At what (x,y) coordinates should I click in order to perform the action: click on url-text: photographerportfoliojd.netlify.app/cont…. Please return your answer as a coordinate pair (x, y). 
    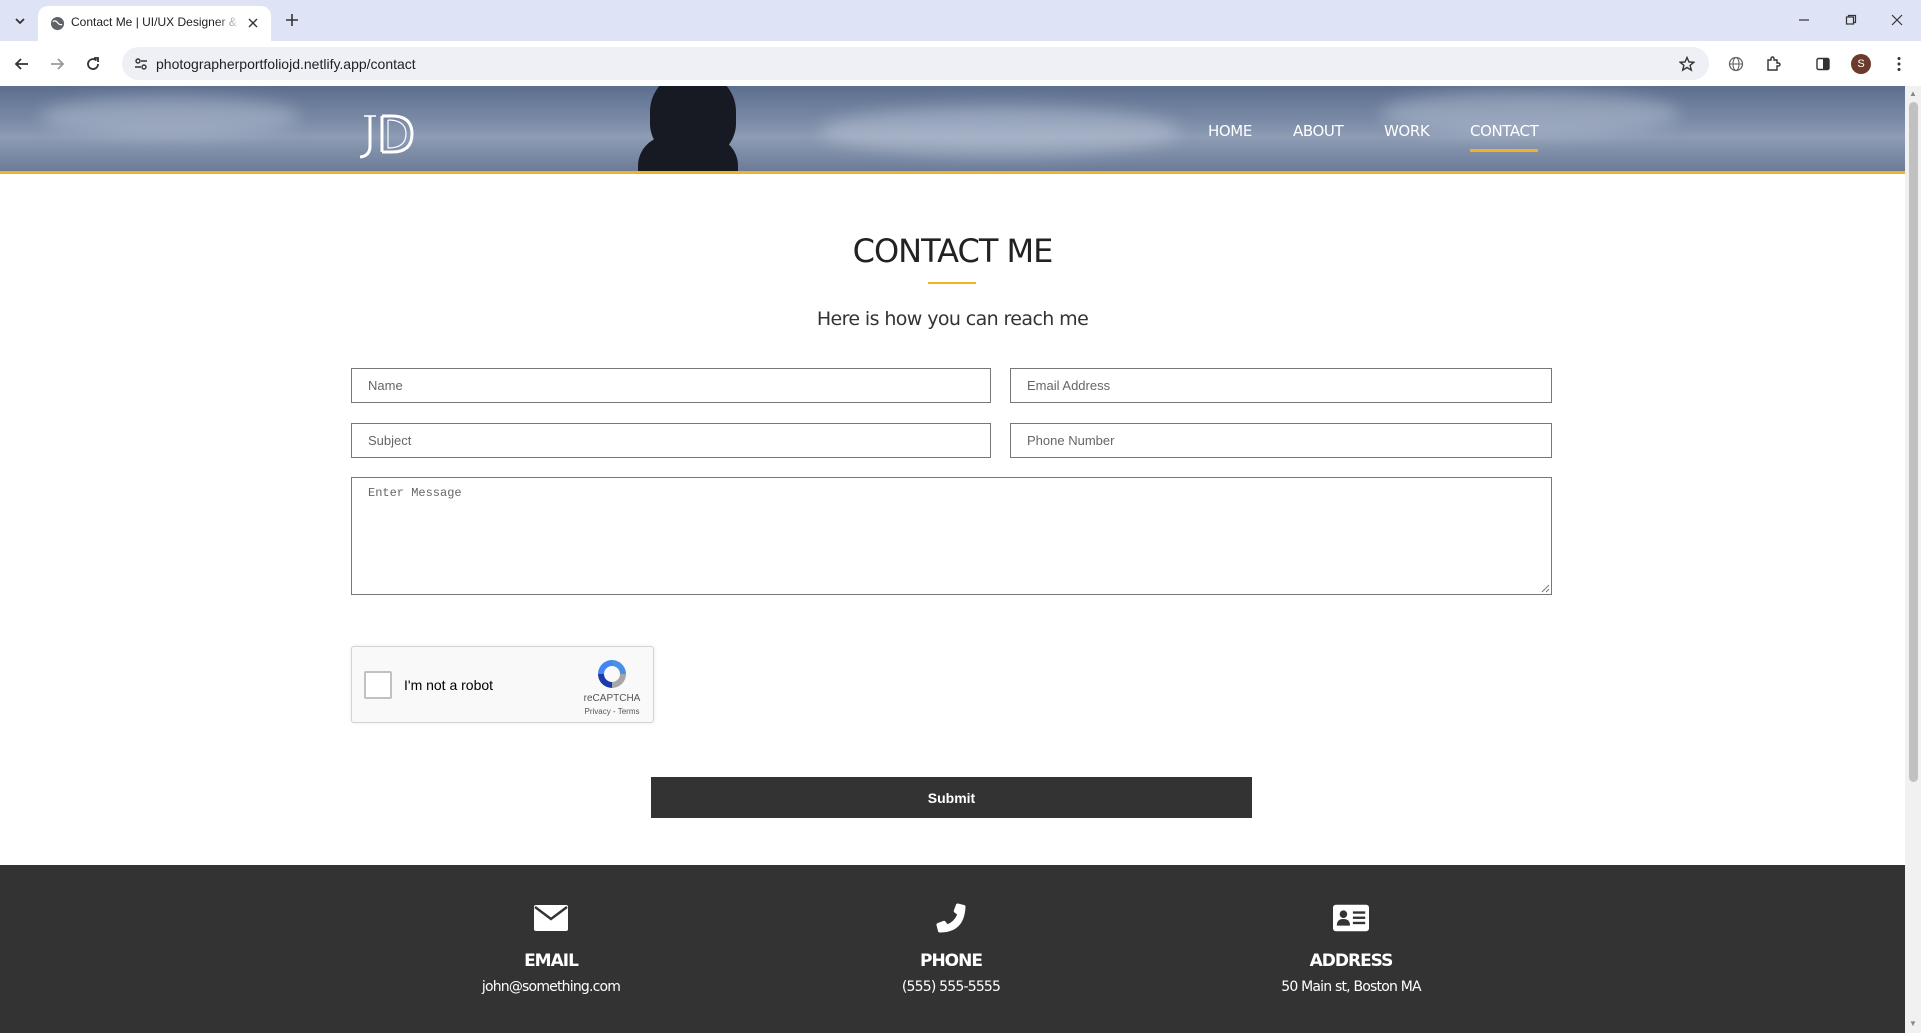
    Looking at the image, I should click on (286, 64).